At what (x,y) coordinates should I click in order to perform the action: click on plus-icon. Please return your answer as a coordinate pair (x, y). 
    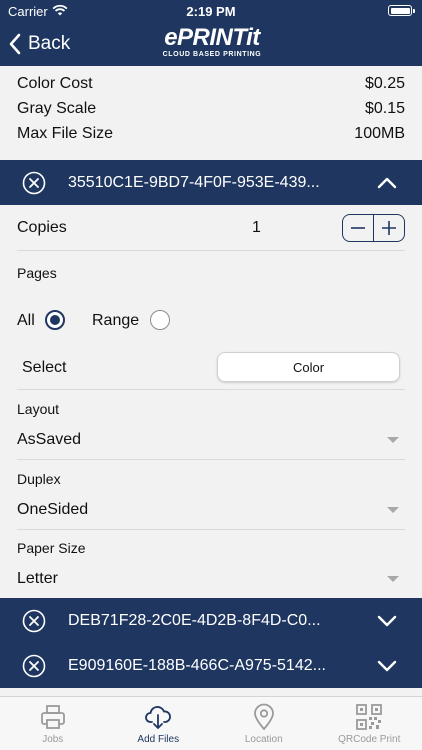
    Looking at the image, I should click on (389, 228).